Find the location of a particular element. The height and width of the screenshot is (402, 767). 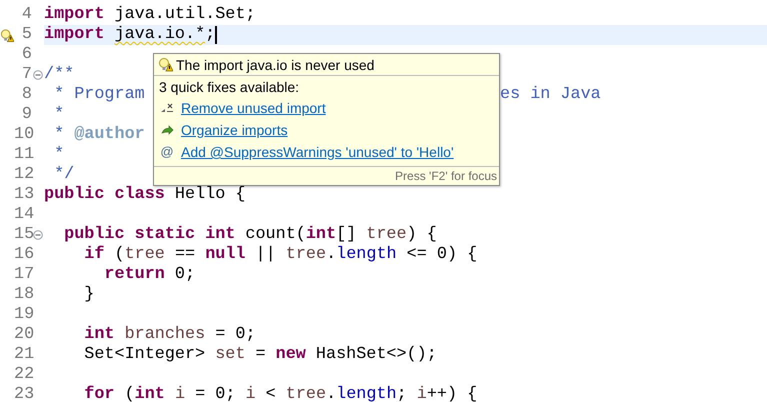

line-number: 22 is located at coordinates (23, 375).